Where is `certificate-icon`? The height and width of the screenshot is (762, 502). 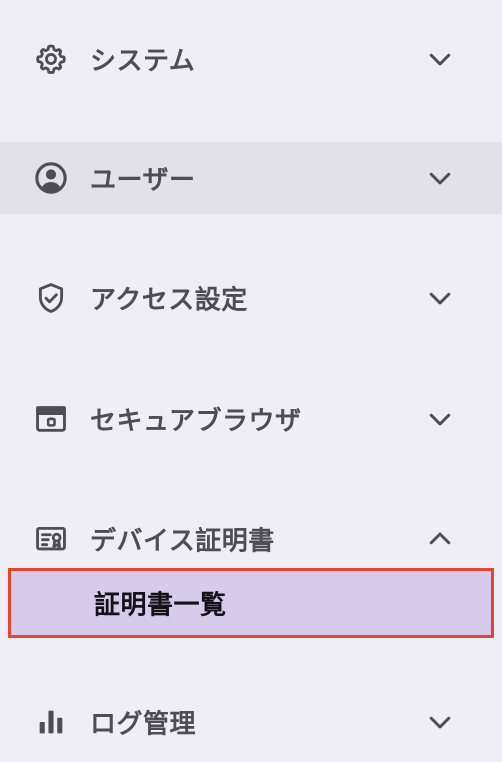 certificate-icon is located at coordinates (51, 539).